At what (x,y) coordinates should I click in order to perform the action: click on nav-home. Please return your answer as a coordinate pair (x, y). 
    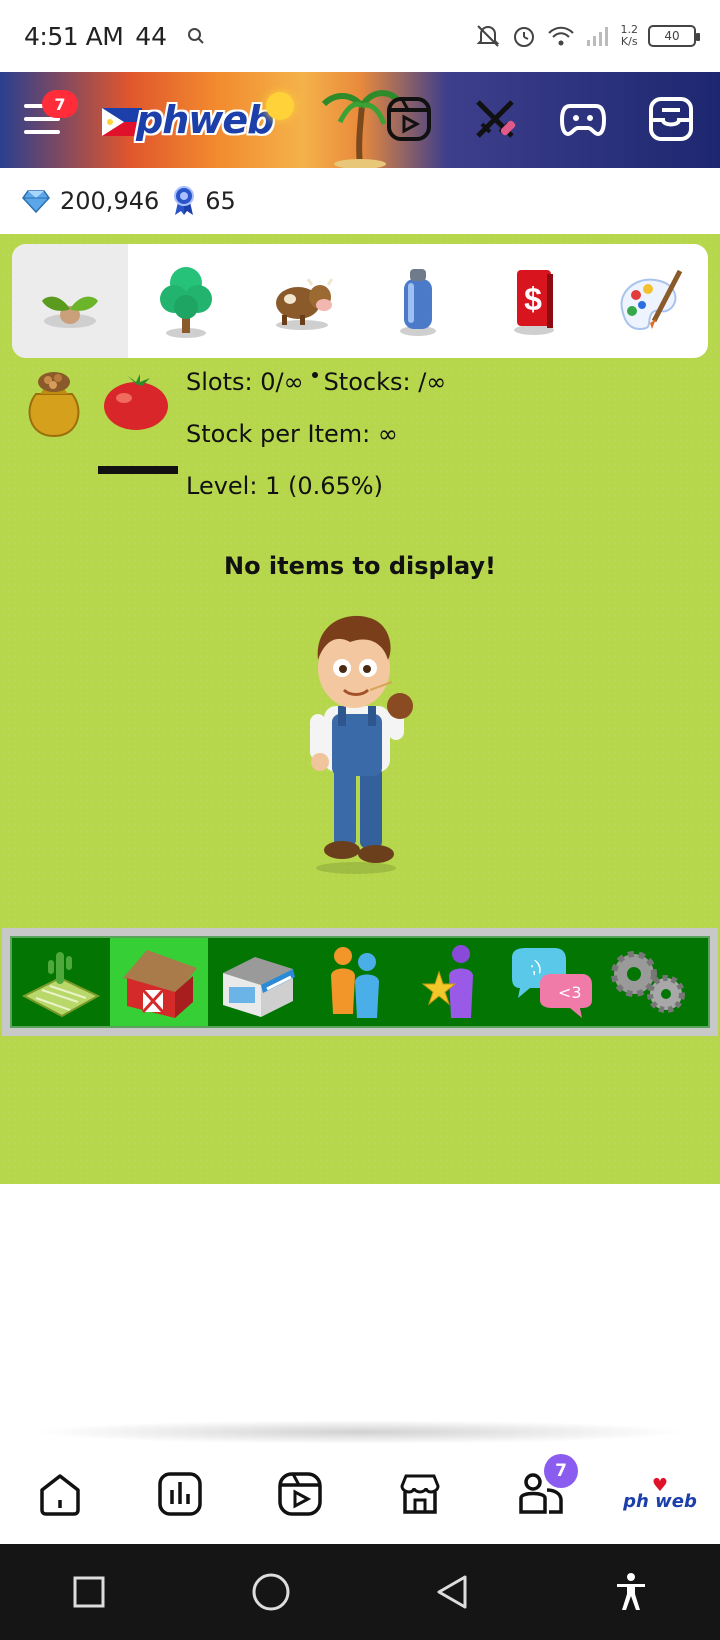
    Looking at the image, I should click on (60, 1494).